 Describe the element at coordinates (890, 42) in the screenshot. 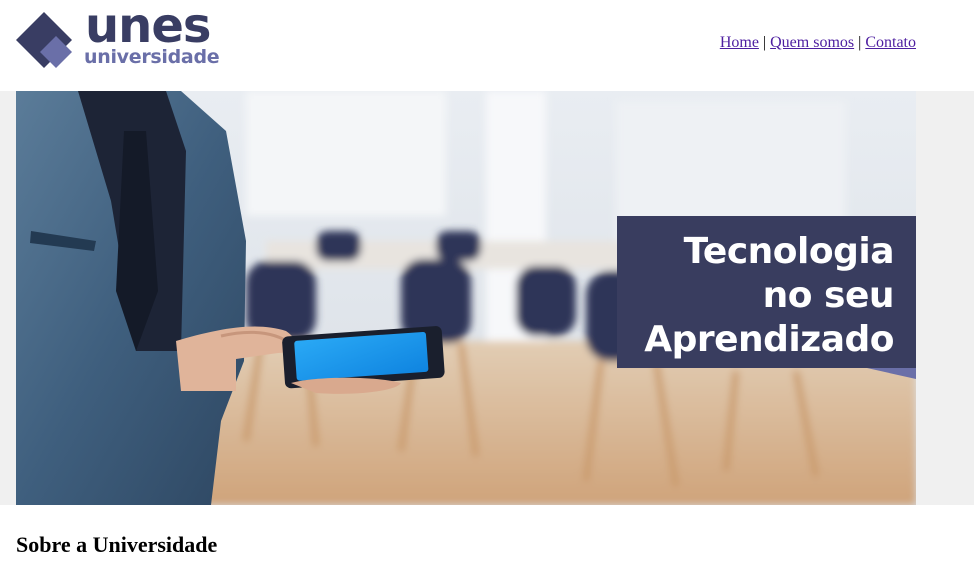

I see `nav-link-contato: Contato` at that location.